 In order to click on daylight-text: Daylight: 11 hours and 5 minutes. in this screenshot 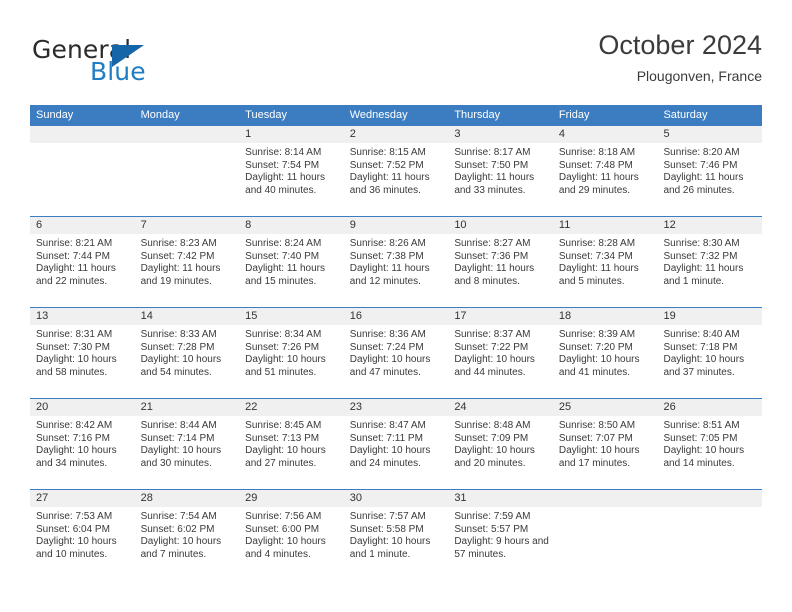, I will do `click(598, 275)`.